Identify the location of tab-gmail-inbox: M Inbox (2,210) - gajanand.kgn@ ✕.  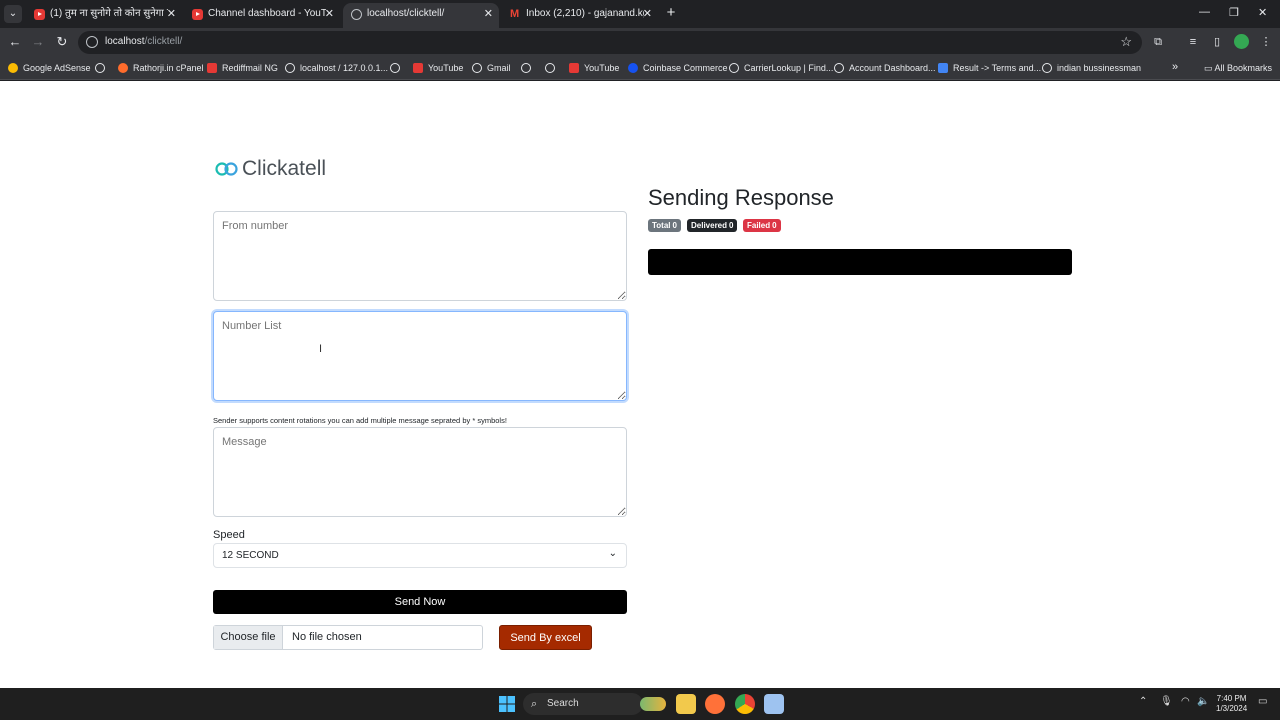
(580, 15).